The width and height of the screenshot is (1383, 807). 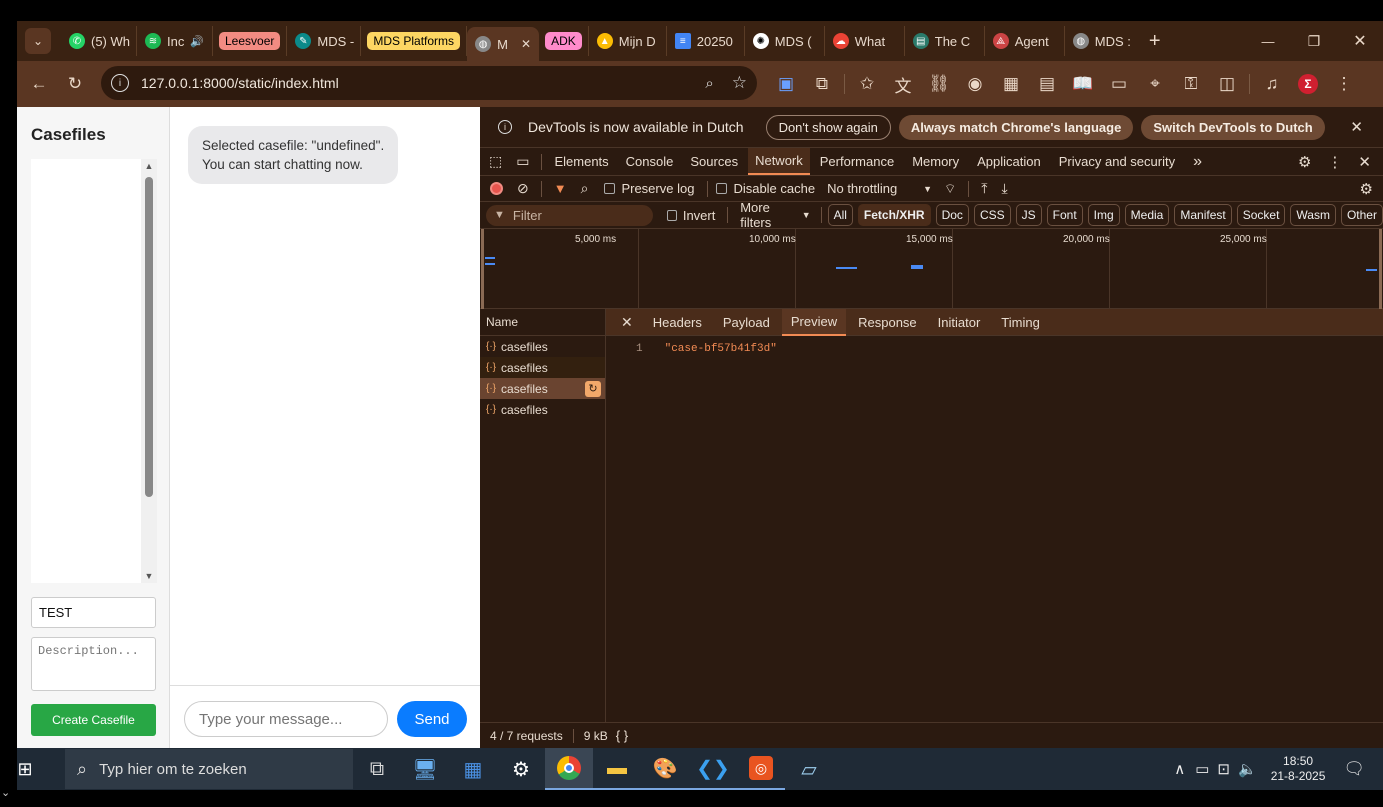 What do you see at coordinates (1004, 188) in the screenshot?
I see `export-har-icon: ⤓` at bounding box center [1004, 188].